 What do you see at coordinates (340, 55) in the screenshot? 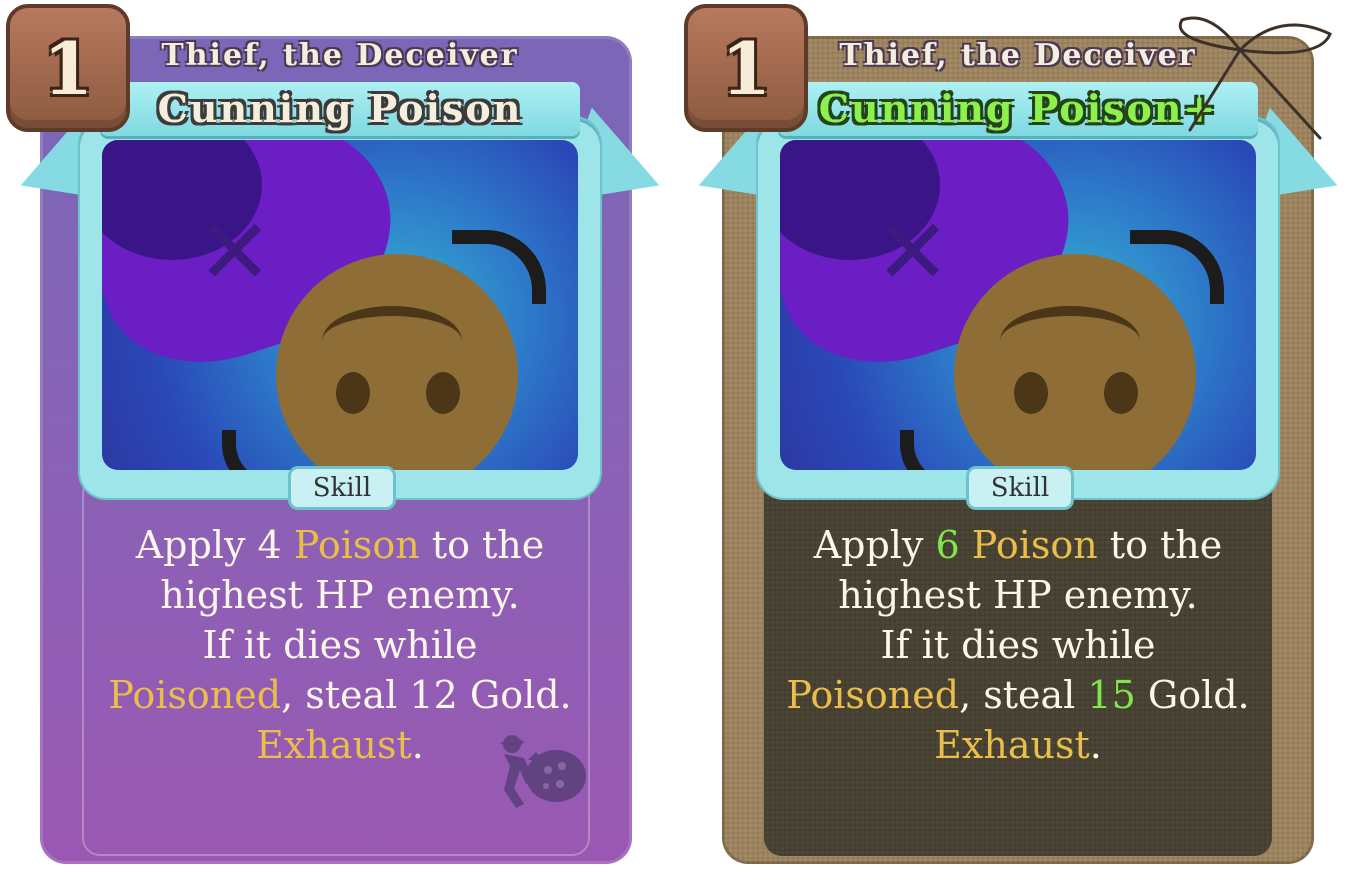
I see `card-subtitle: Thief, the Deceiver` at bounding box center [340, 55].